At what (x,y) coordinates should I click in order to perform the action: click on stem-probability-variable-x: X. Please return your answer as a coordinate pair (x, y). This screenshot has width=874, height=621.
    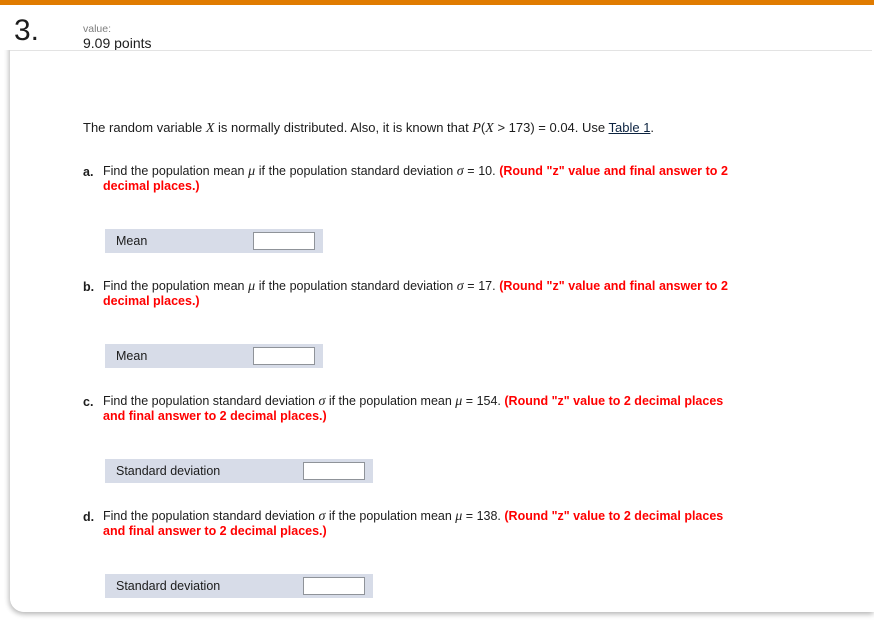
    Looking at the image, I should click on (489, 128).